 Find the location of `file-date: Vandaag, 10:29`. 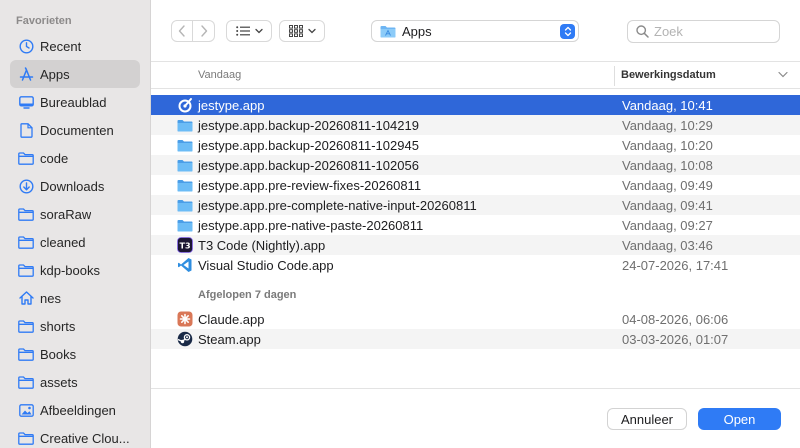

file-date: Vandaag, 10:29 is located at coordinates (667, 125).